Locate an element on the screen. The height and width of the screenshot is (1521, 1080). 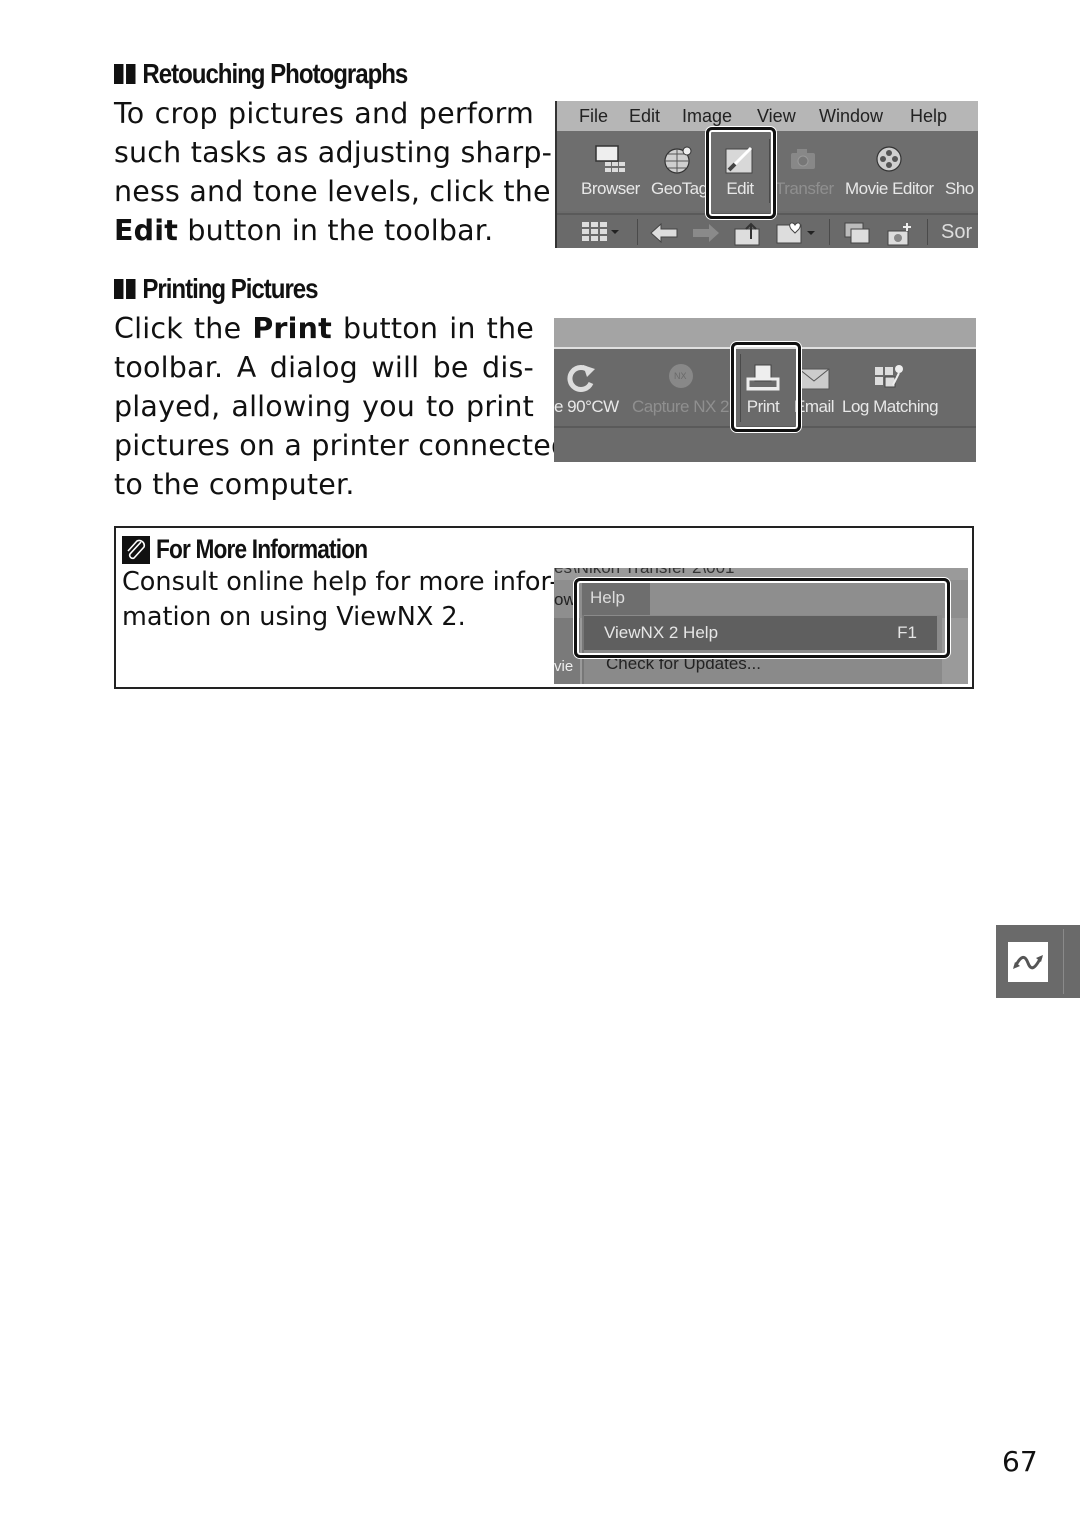
paragraph-line: such tasks as adjusting sharp- is located at coordinates (333, 152).